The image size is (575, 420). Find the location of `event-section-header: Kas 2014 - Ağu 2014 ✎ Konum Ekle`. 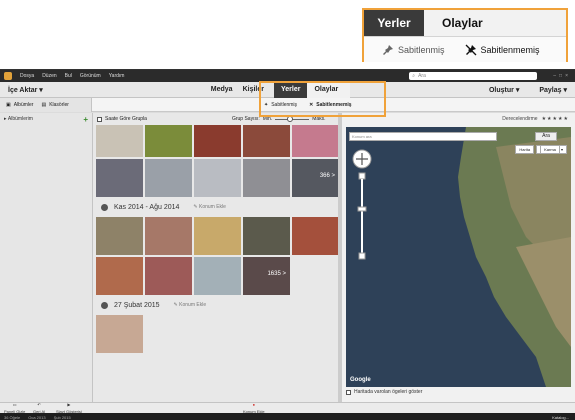

event-section-header: Kas 2014 - Ağu 2014 ✎ Konum Ekle is located at coordinates (217, 207).